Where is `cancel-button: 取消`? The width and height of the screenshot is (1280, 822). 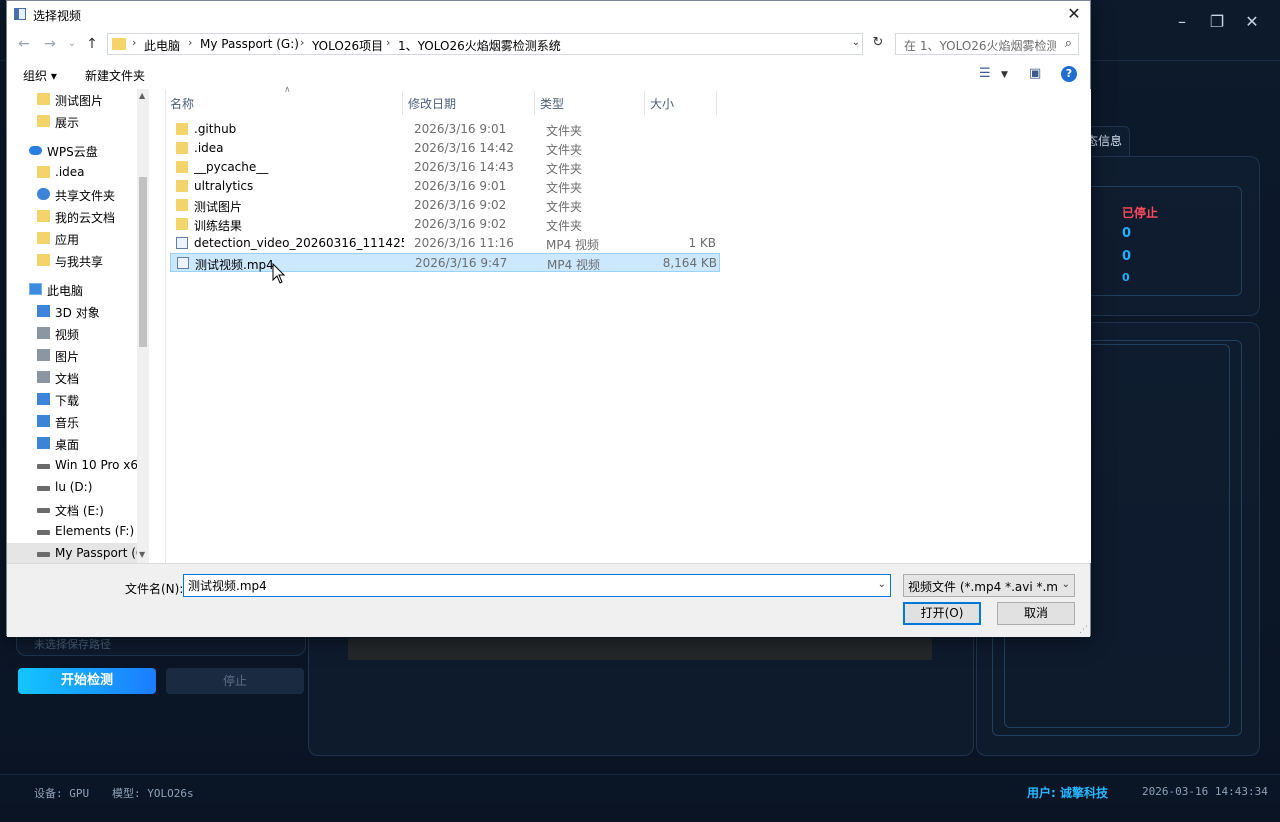
cancel-button: 取消 is located at coordinates (1036, 613).